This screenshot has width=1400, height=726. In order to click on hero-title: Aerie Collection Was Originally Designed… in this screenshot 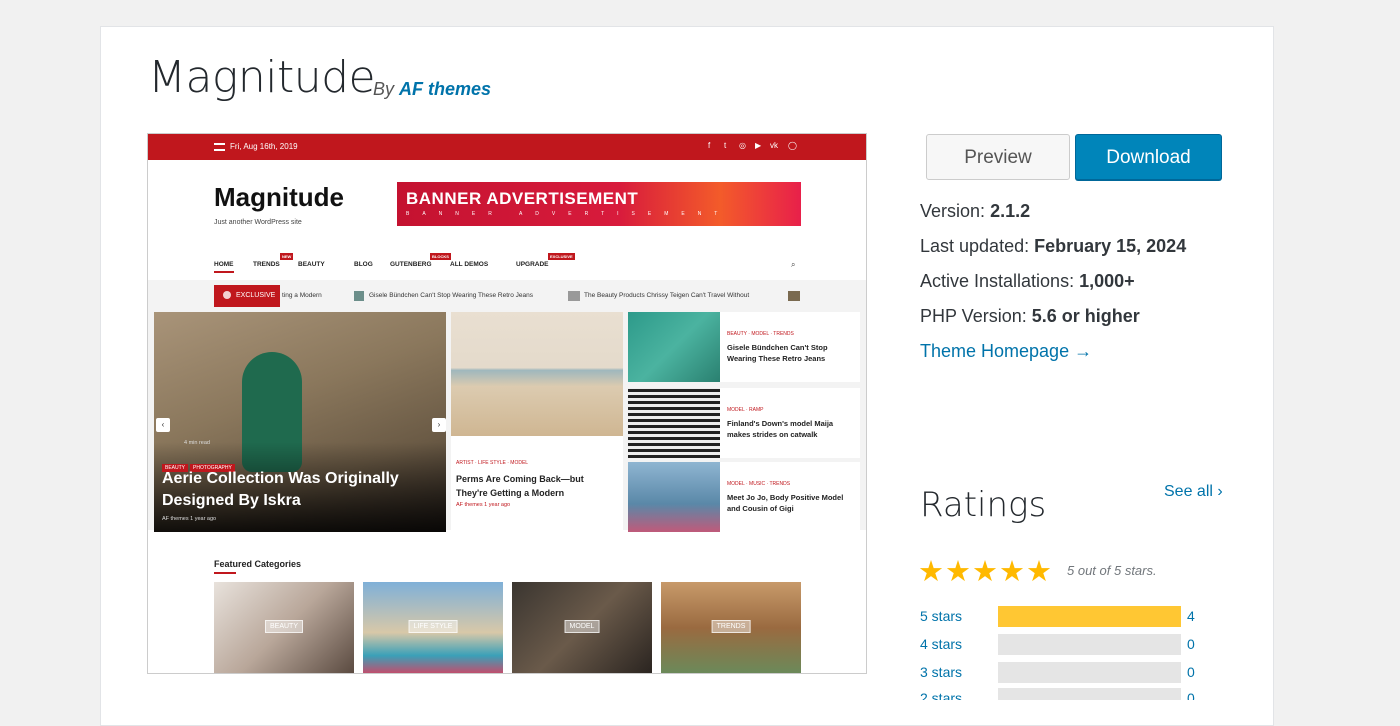, I will do `click(280, 489)`.